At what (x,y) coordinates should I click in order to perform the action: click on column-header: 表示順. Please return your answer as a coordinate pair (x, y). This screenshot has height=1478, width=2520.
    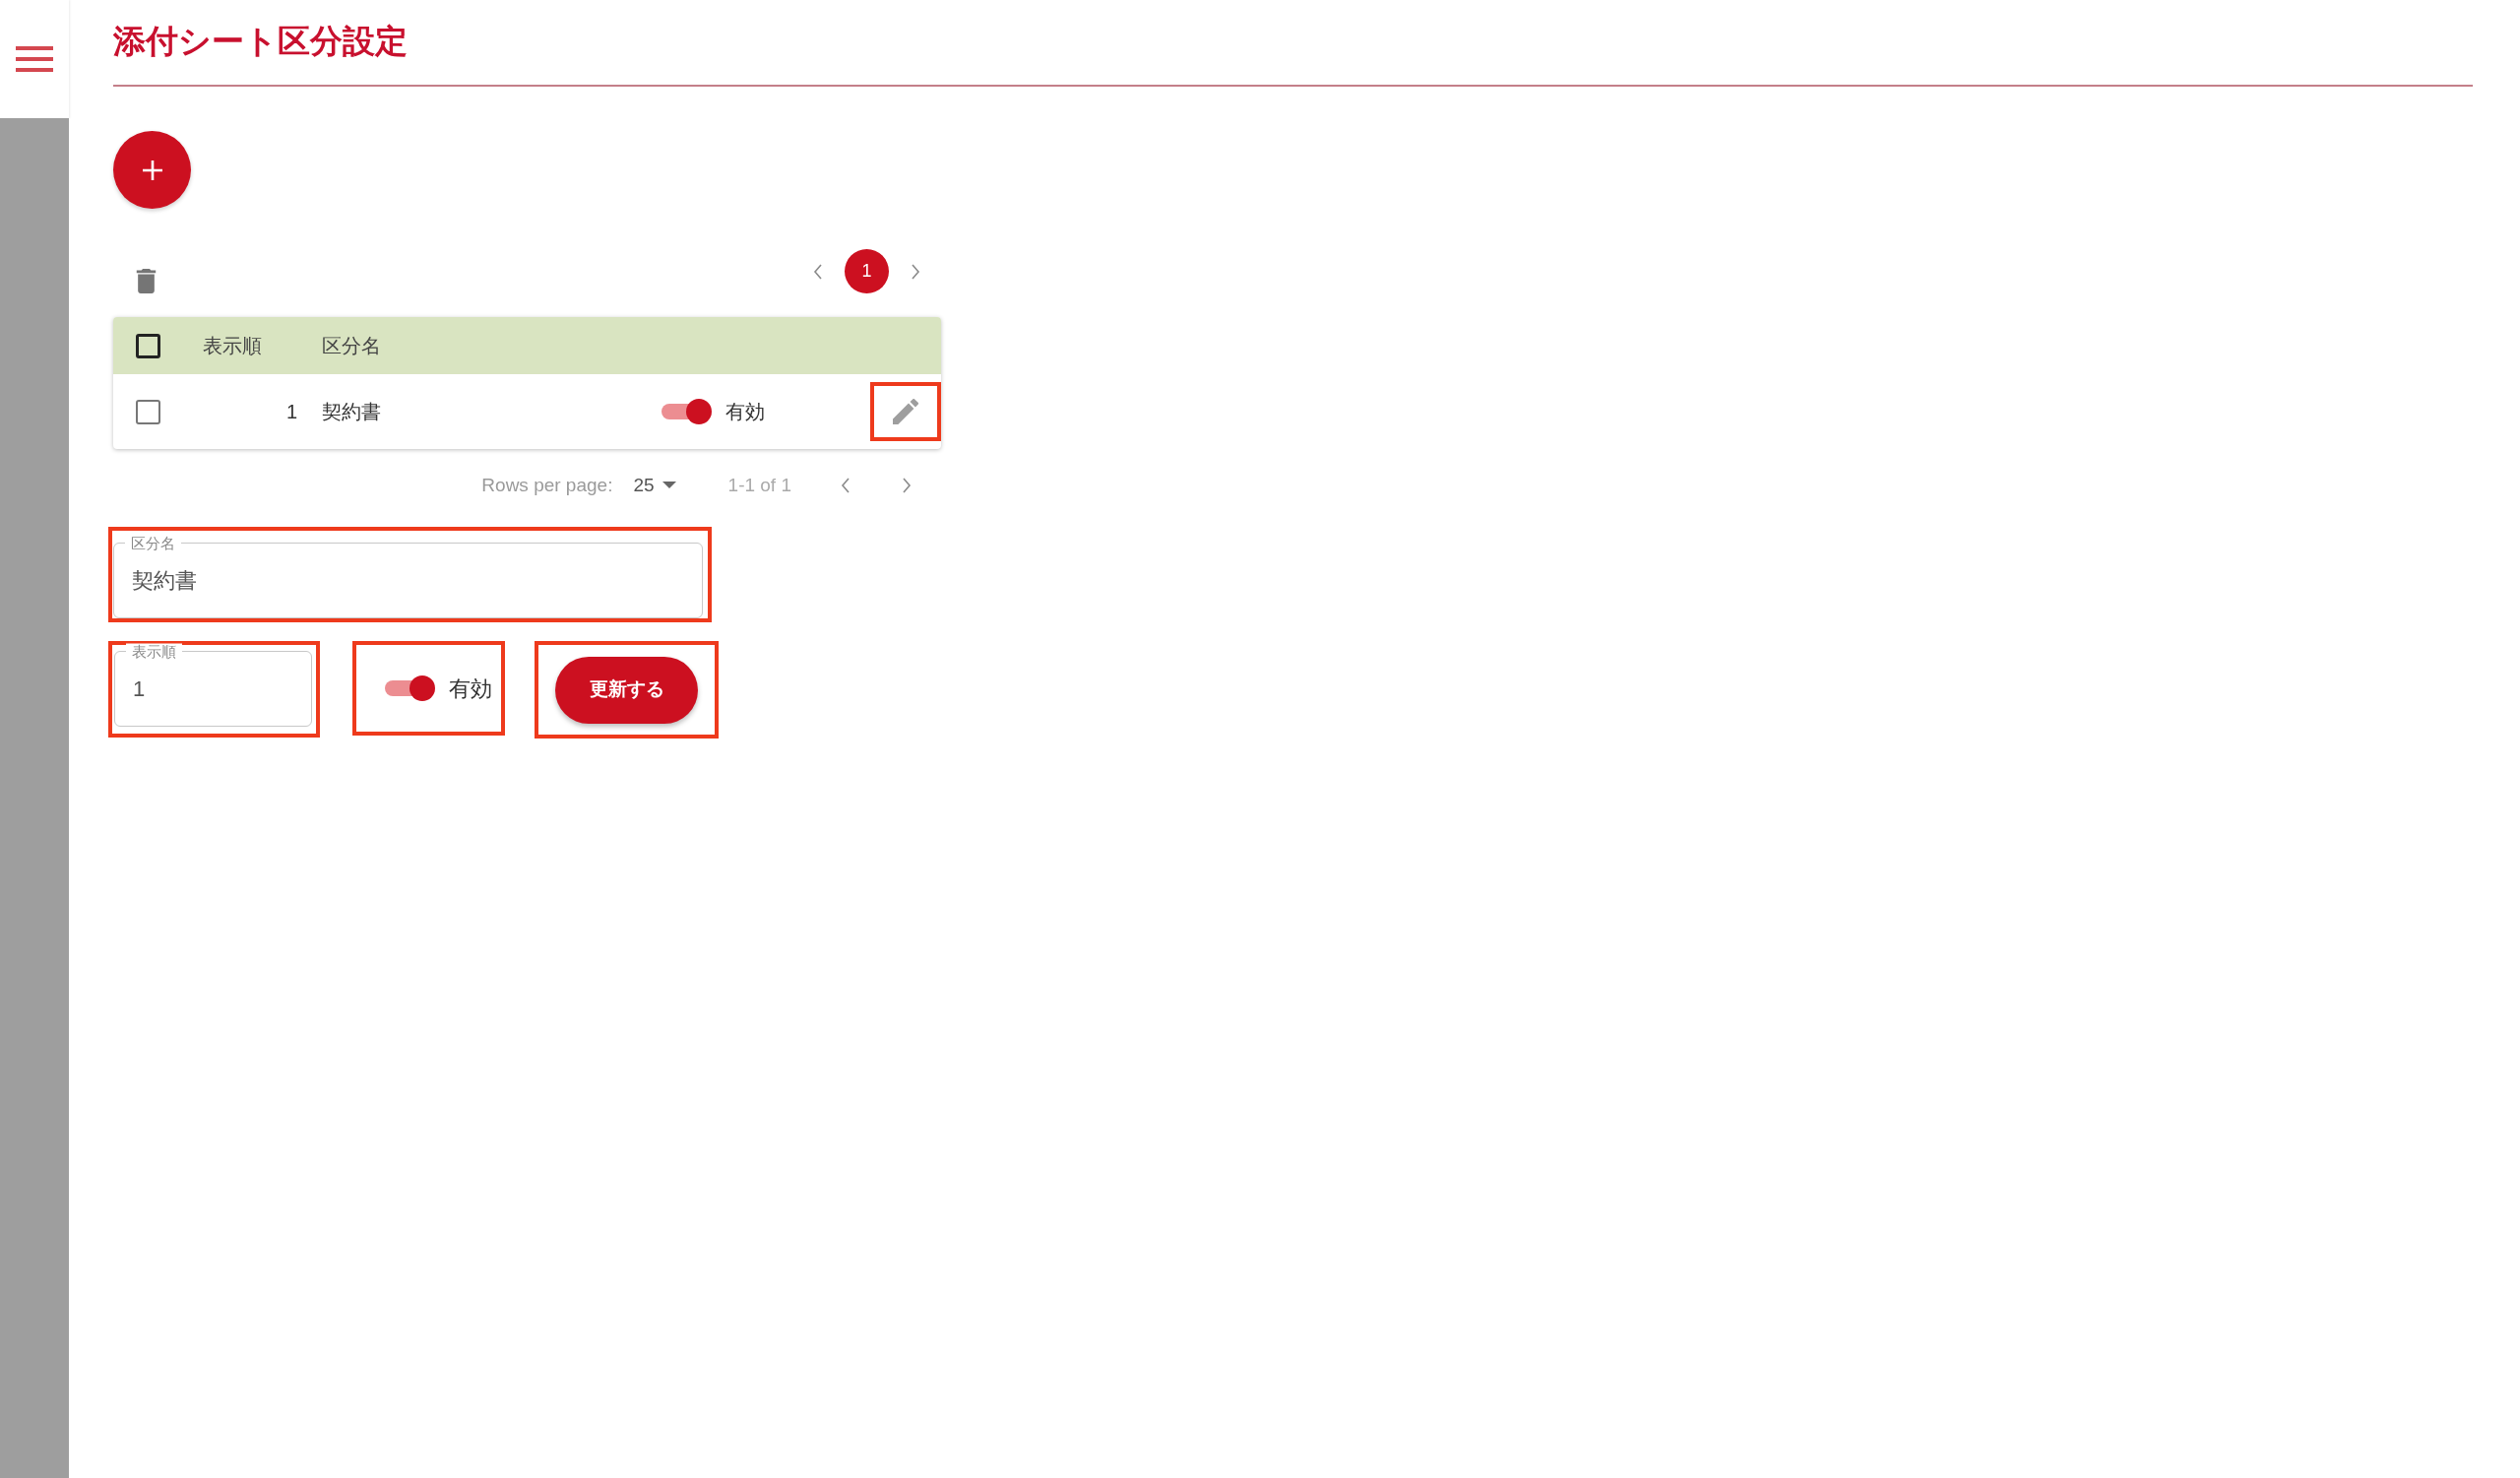
    Looking at the image, I should click on (232, 345).